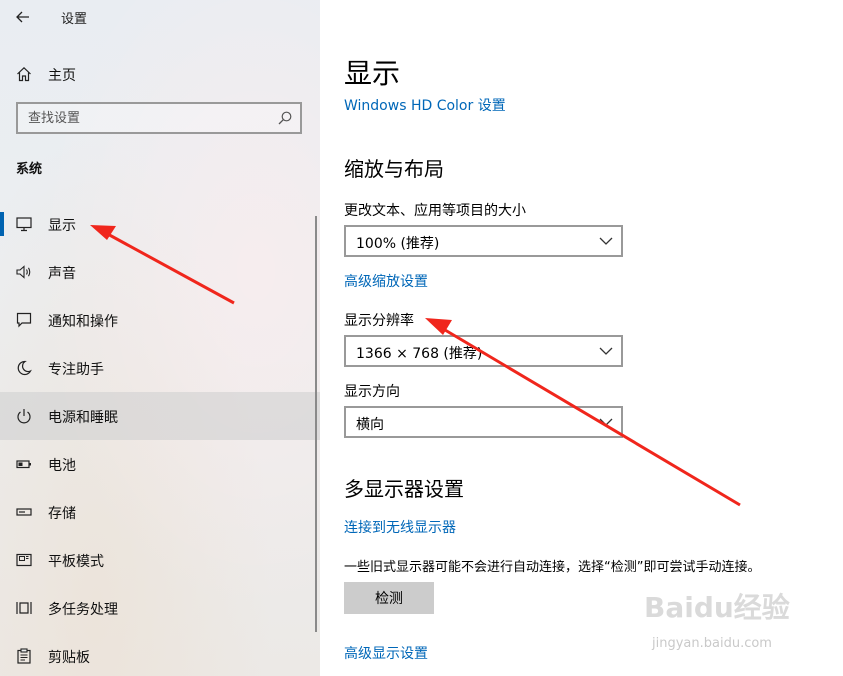  I want to click on multi-display-info: 一些旧式显示器可能不会进行自动连接，选择“检测”即可尝试手动连接。, so click(552, 567).